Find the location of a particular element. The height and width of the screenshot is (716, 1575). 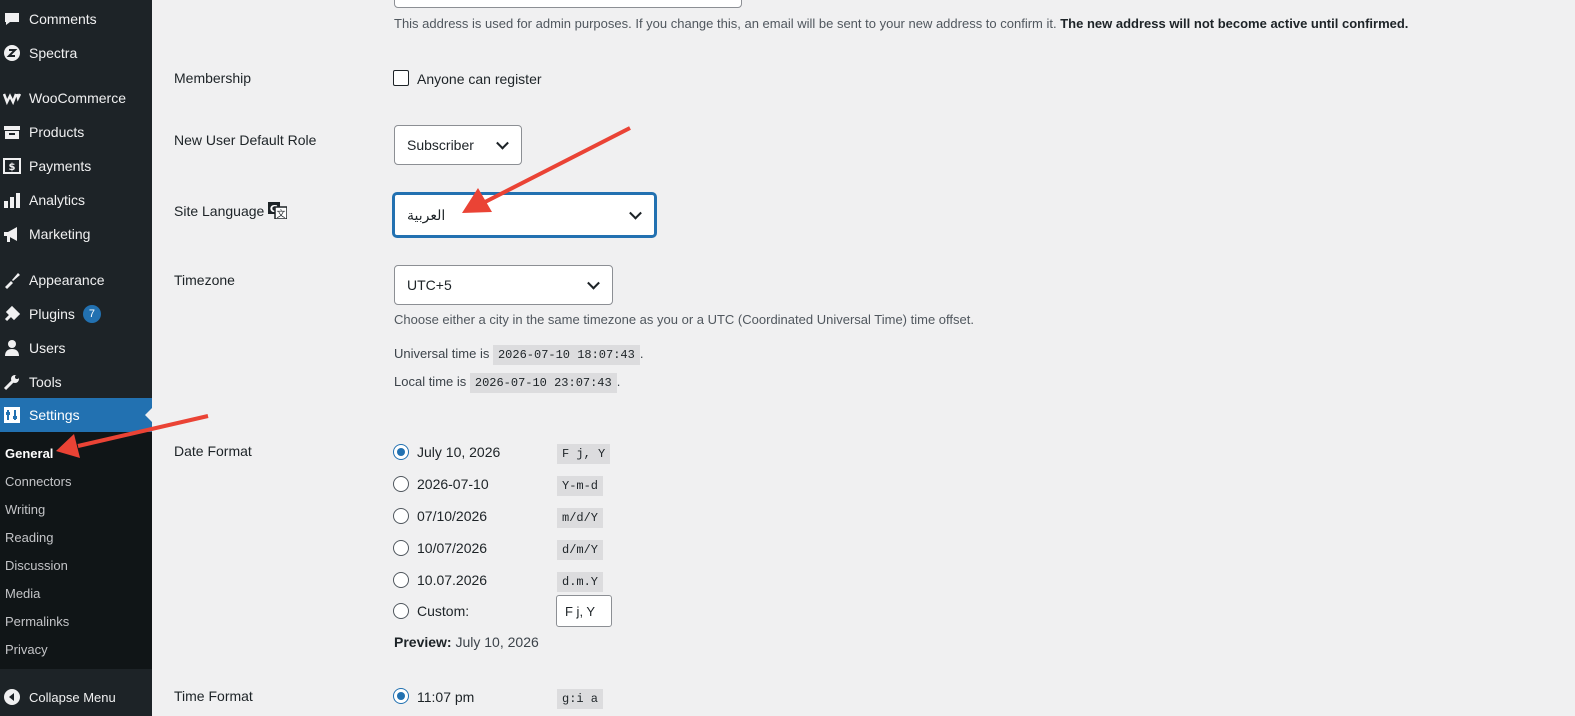

marketing-icon is located at coordinates (12, 234).